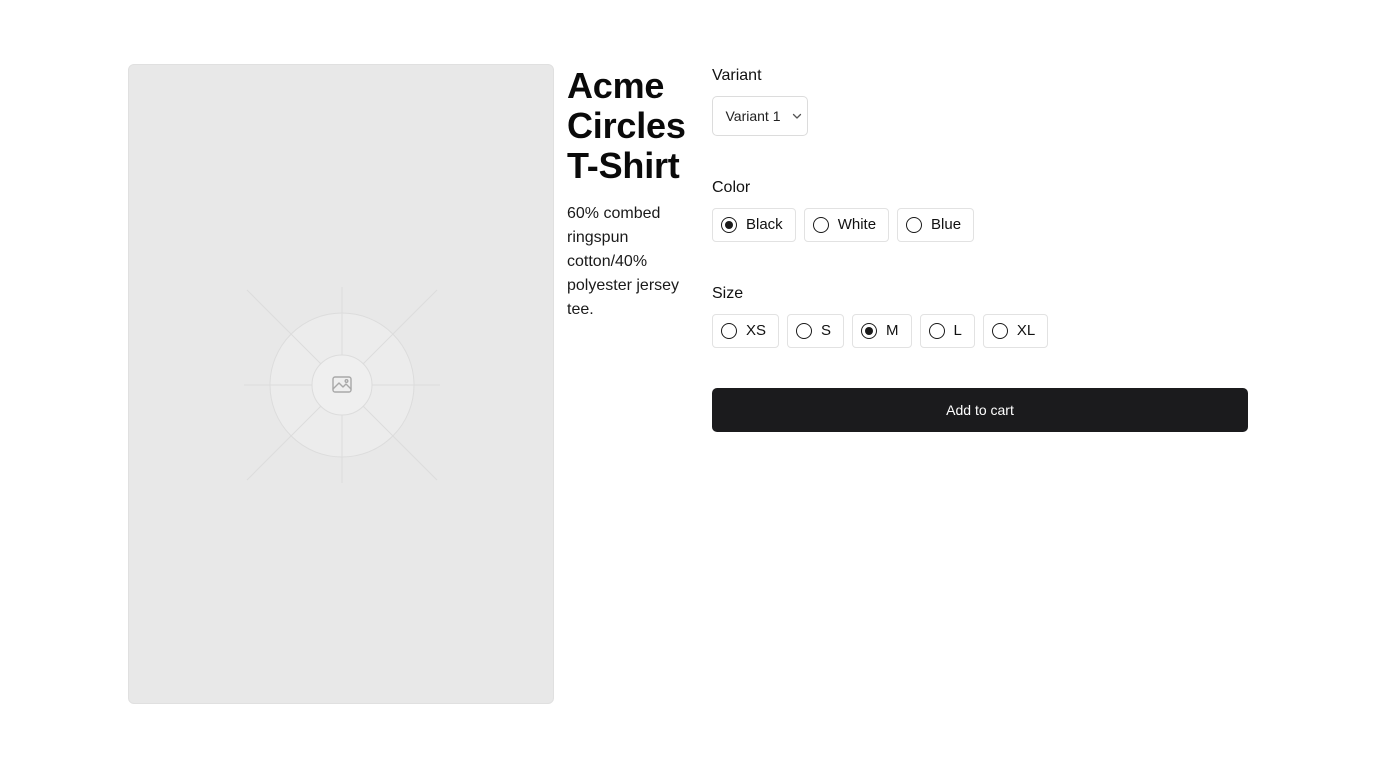  What do you see at coordinates (753, 116) in the screenshot?
I see `variant-select-value: Variant 1` at bounding box center [753, 116].